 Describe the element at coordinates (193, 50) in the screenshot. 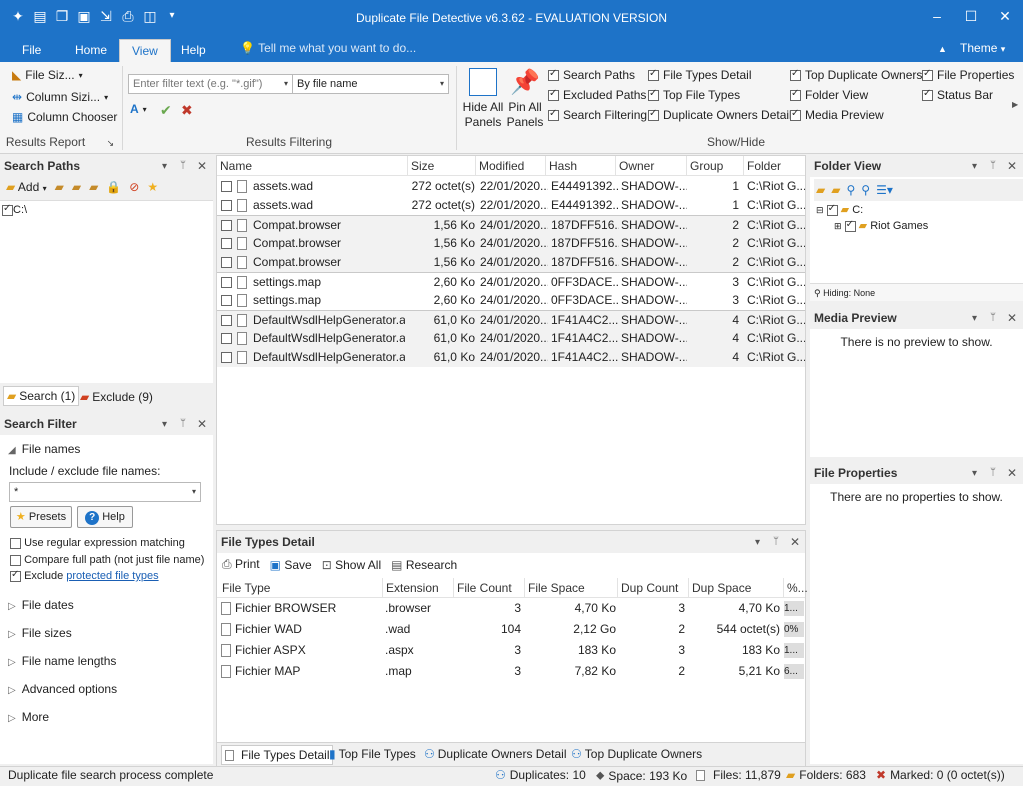

I see `tab-help: Help` at that location.